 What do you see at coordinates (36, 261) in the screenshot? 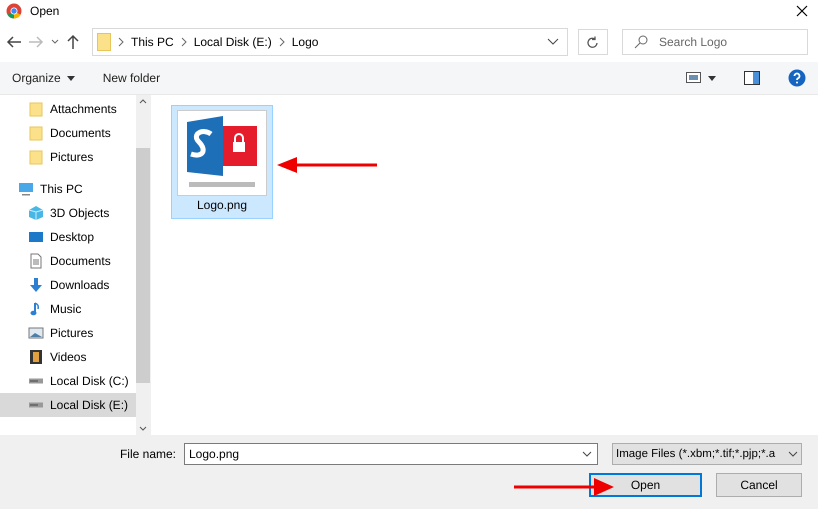
I see `document-icon` at bounding box center [36, 261].